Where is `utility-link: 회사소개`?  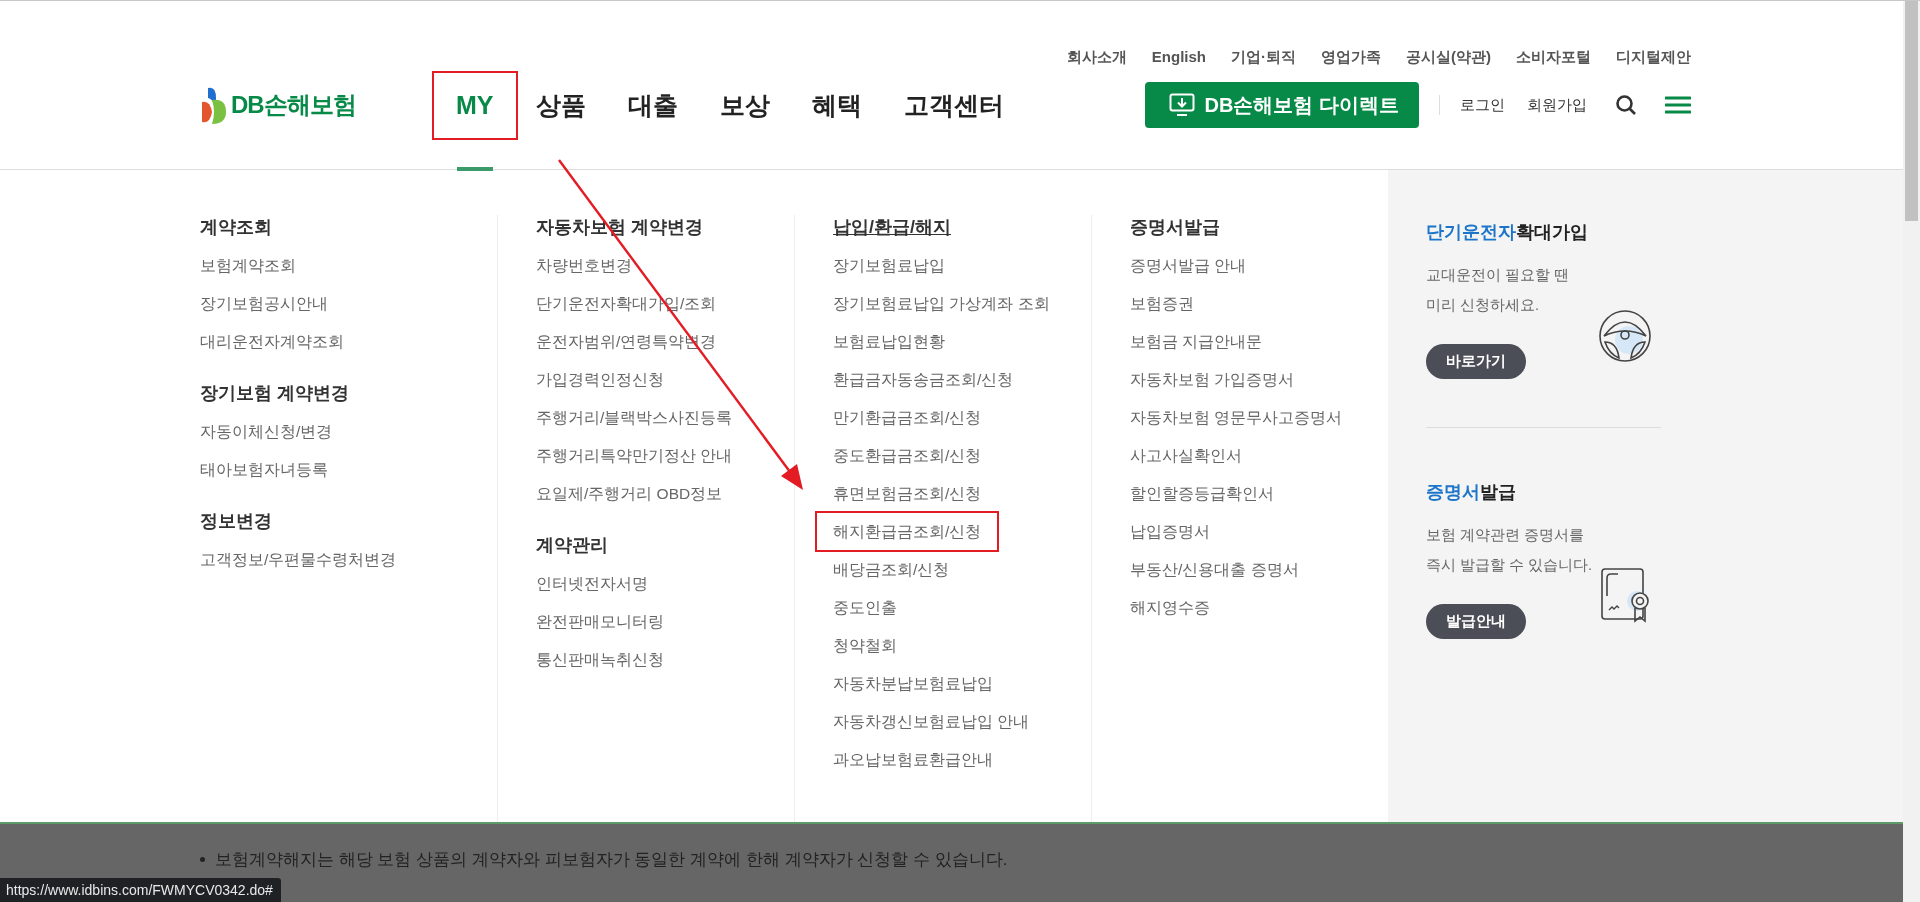
utility-link: 회사소개 is located at coordinates (1096, 57).